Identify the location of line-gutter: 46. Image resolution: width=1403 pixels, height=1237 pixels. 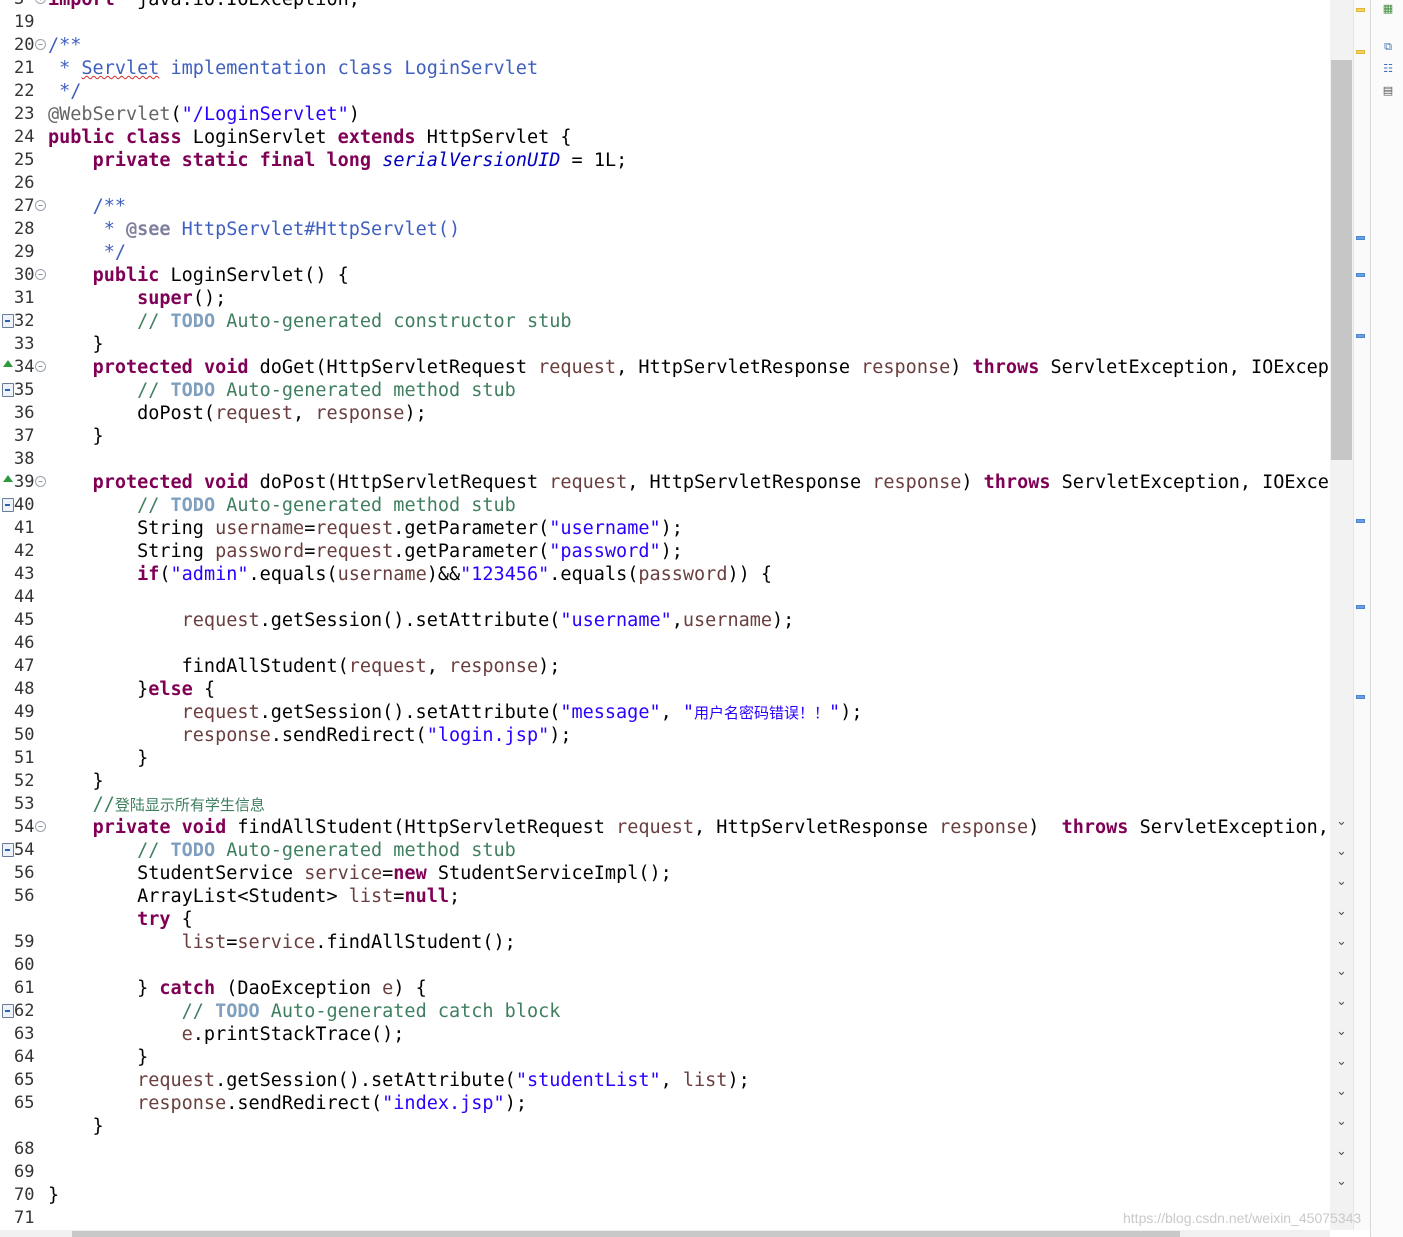
(24, 643).